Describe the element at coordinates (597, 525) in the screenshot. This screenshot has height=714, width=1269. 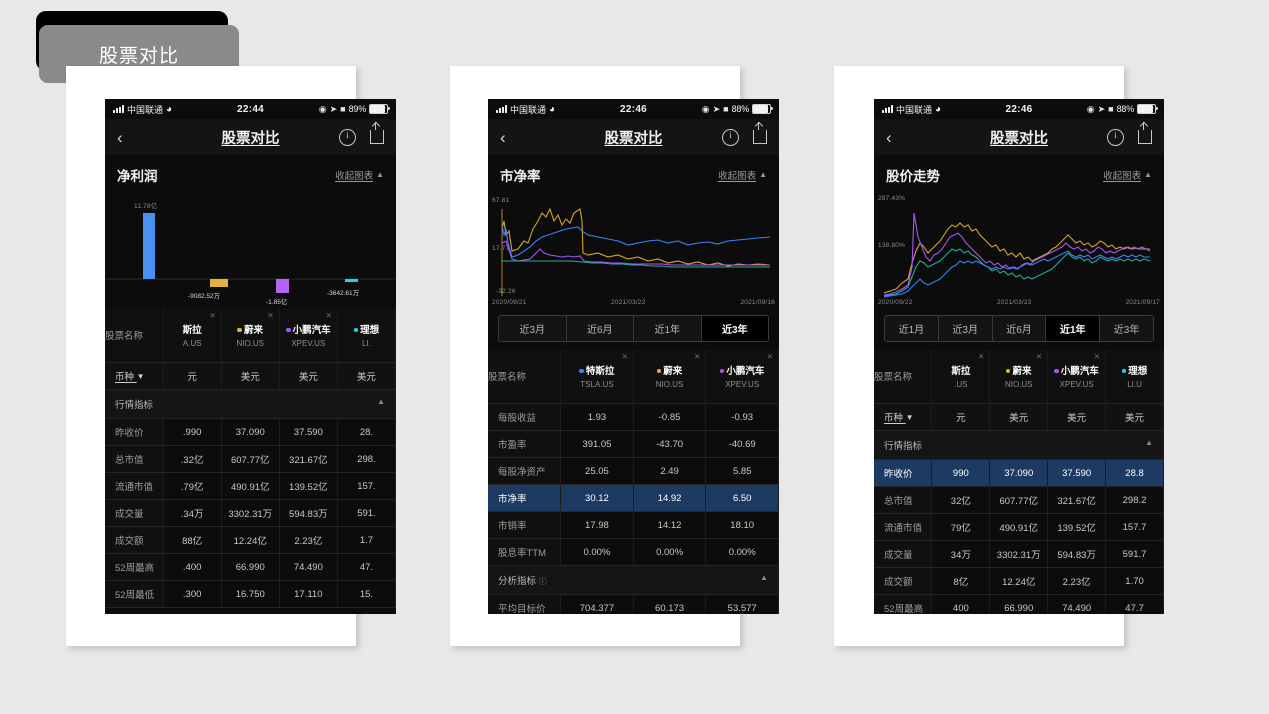
I see `cell: 17.98` at that location.